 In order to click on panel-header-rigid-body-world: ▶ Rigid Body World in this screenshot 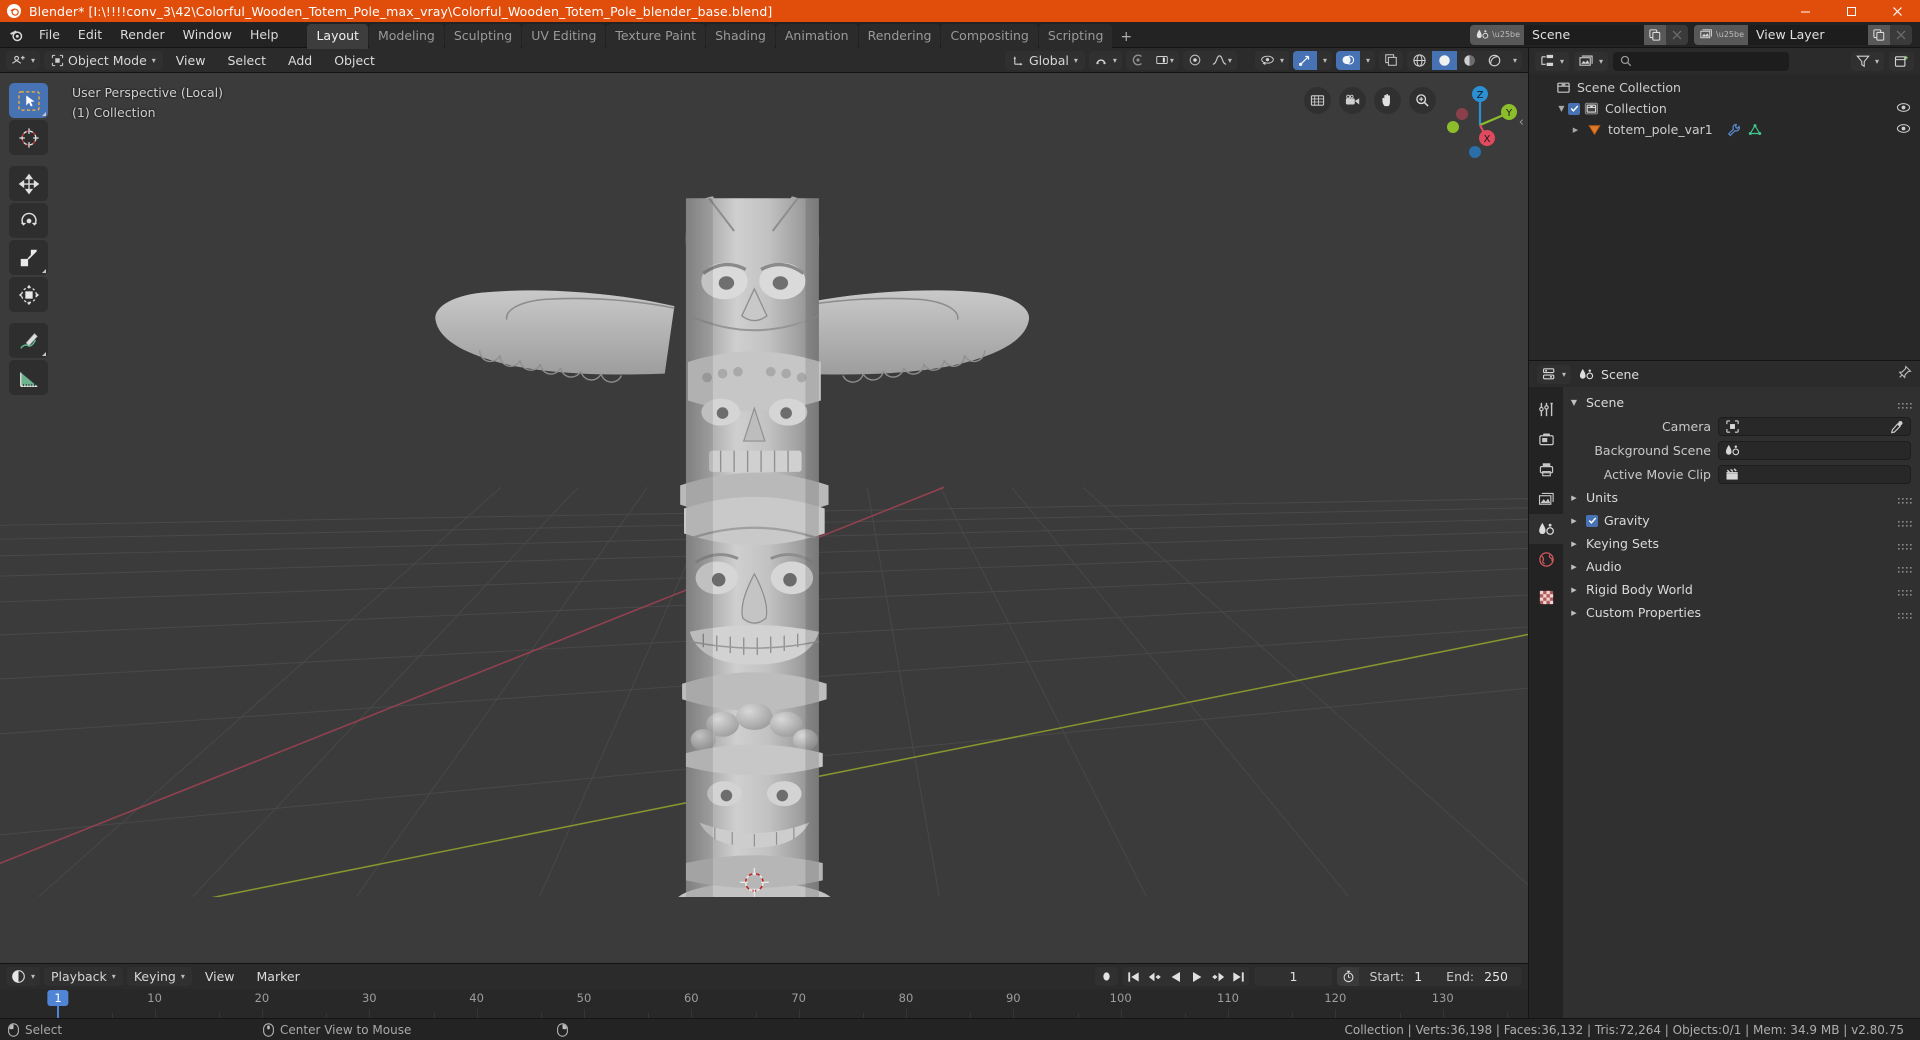, I will do `click(1741, 589)`.